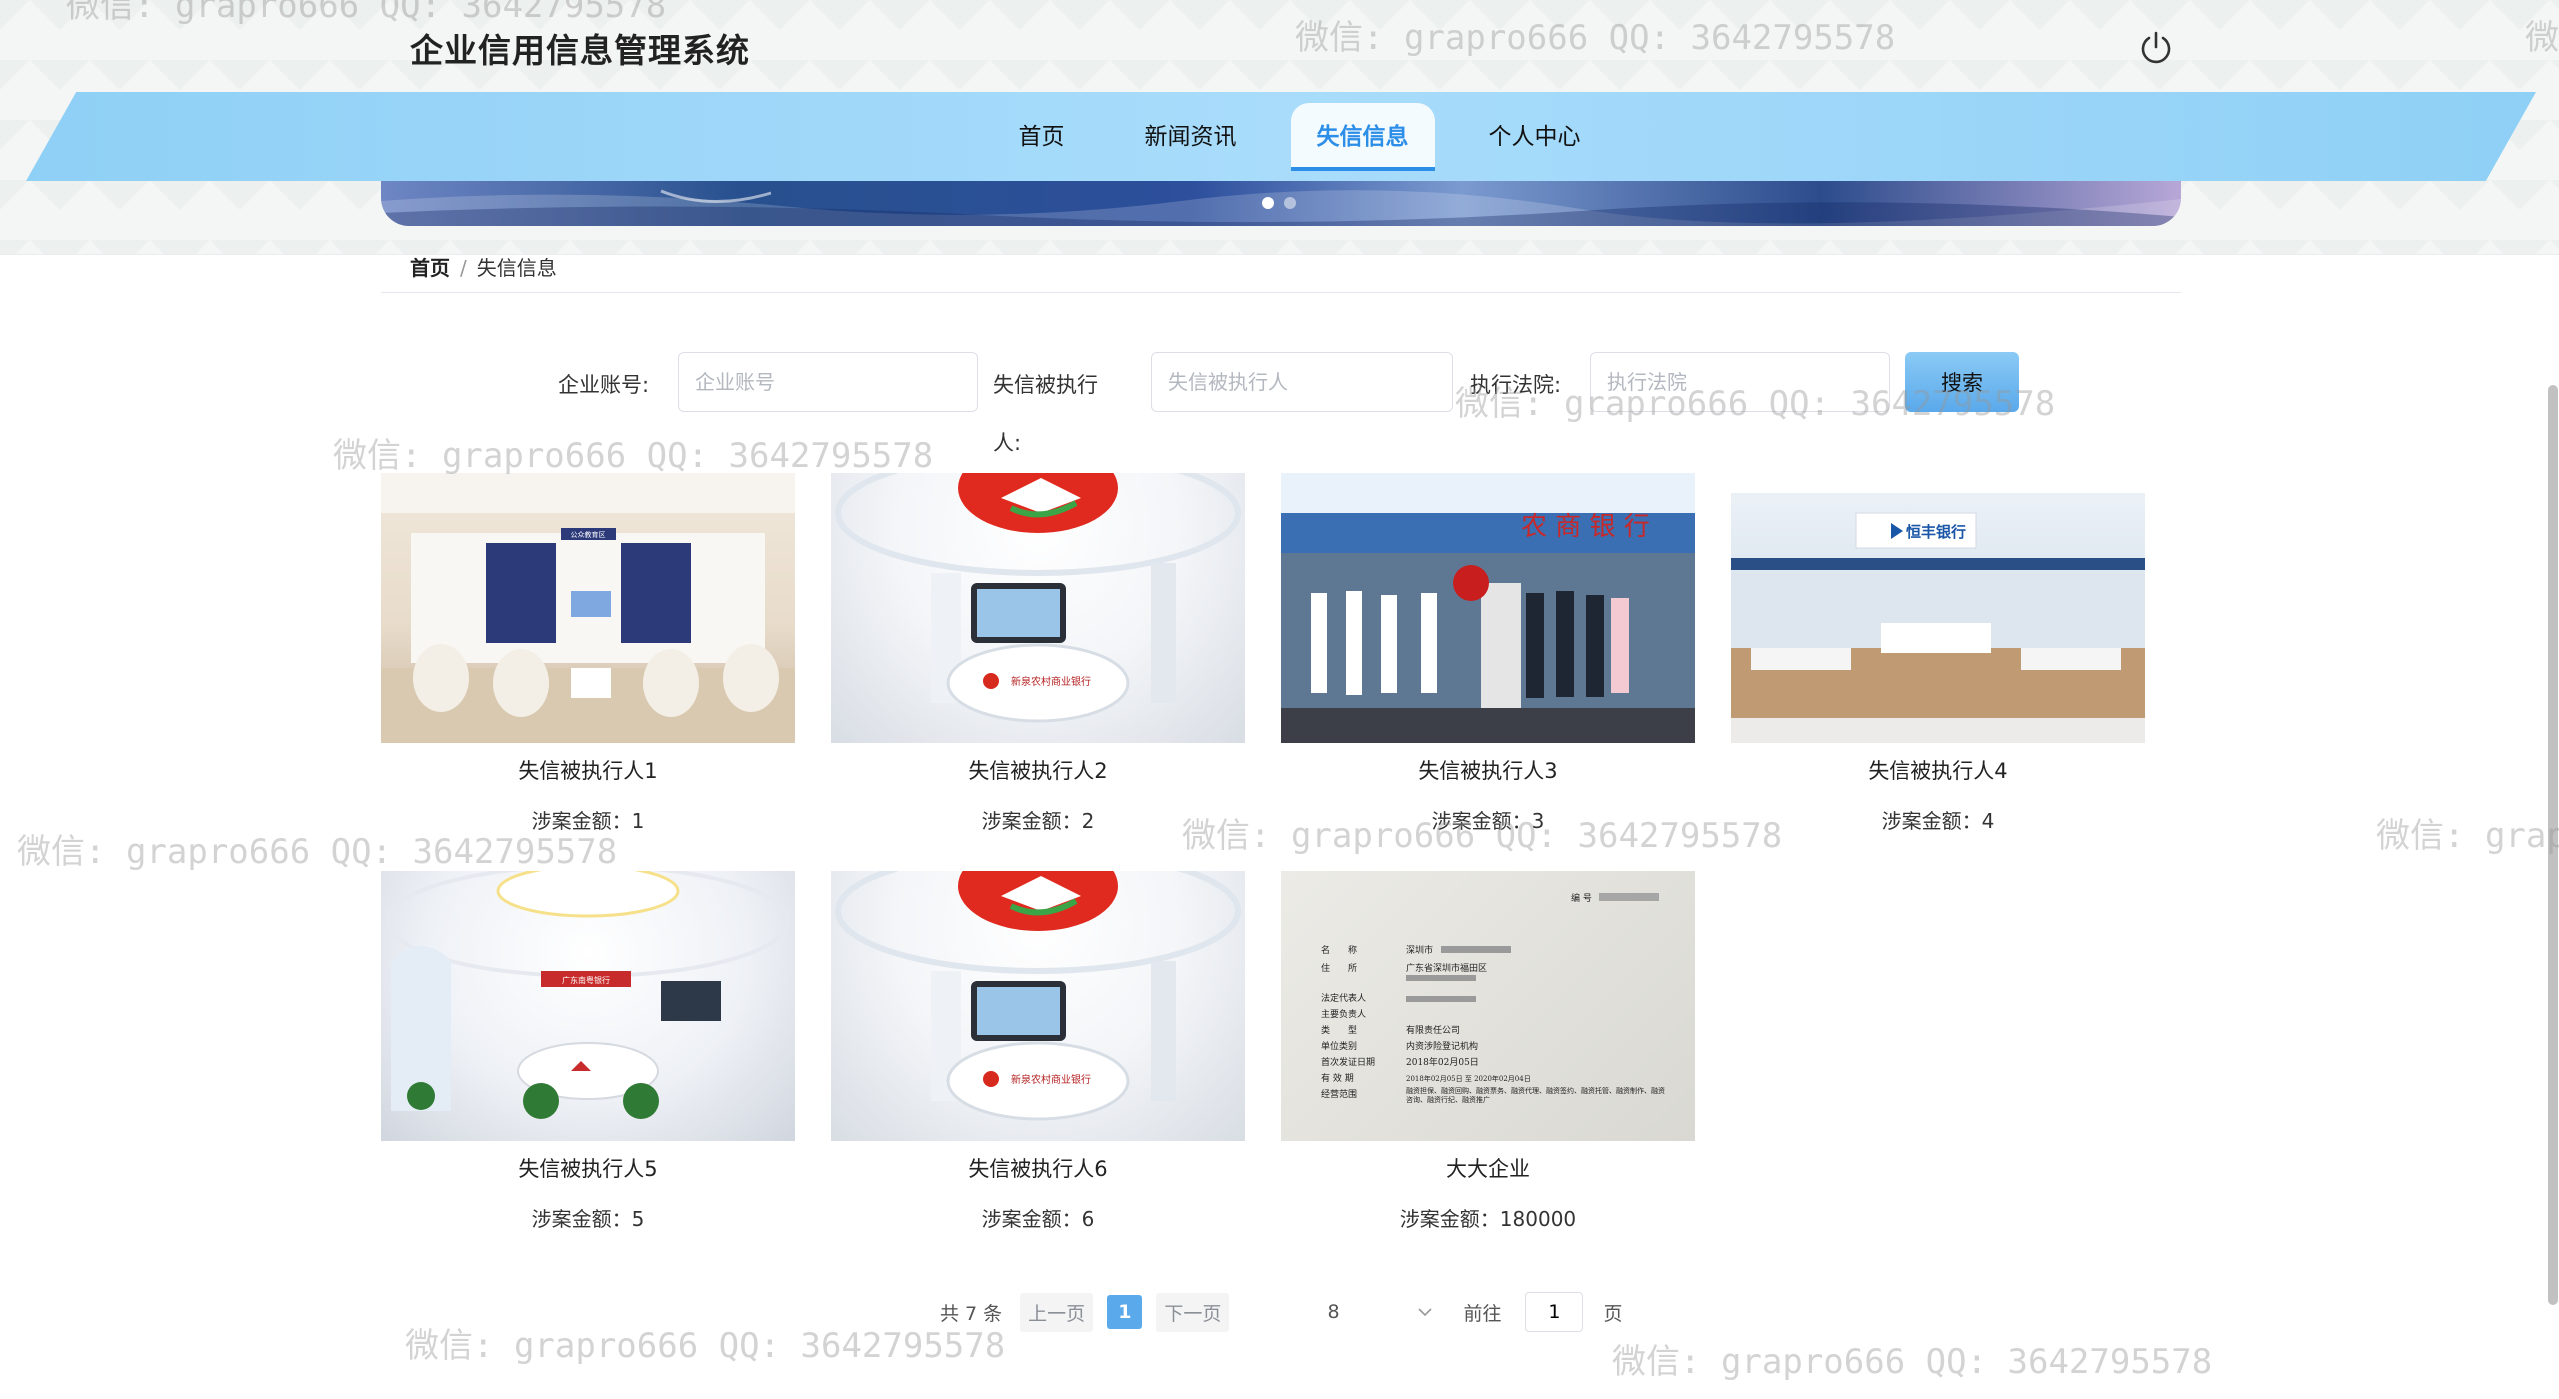  What do you see at coordinates (1038, 1219) in the screenshot?
I see `card-amount: 涉案金额：6` at bounding box center [1038, 1219].